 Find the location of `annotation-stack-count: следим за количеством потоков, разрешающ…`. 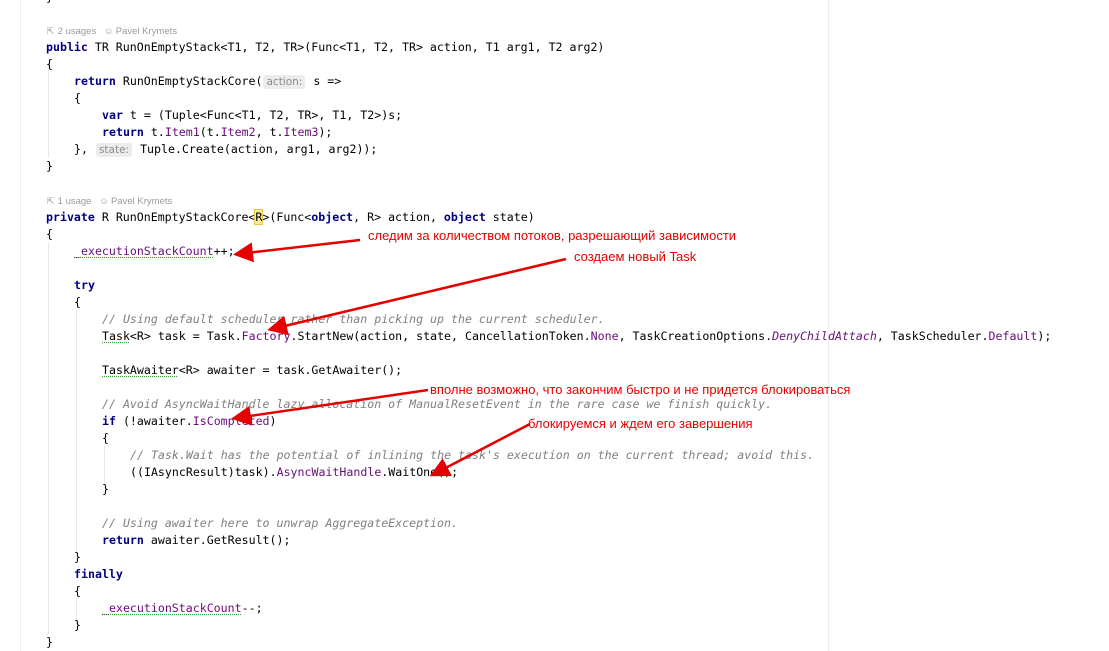

annotation-stack-count: следим за количеством потоков, разрешающ… is located at coordinates (552, 235).